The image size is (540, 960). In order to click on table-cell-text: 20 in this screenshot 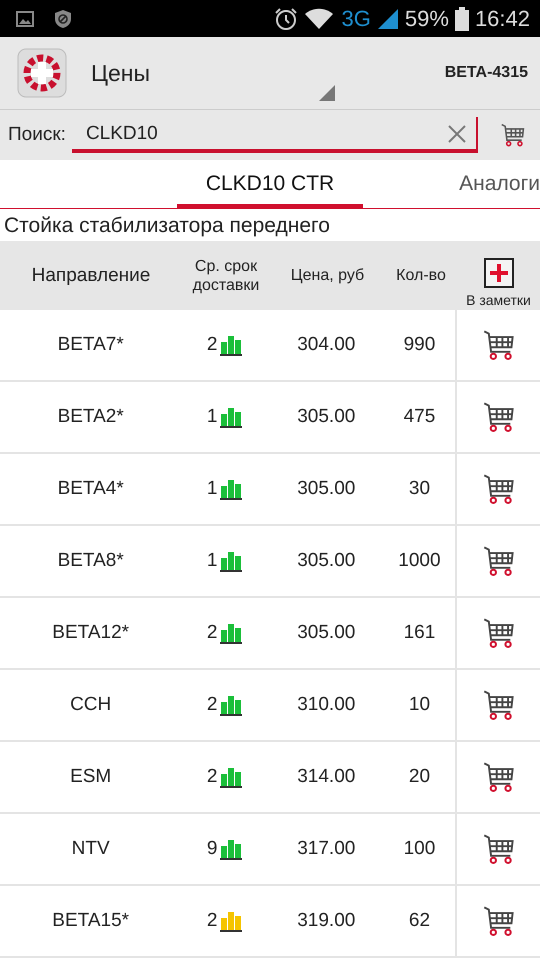, I will do `click(420, 777)`.